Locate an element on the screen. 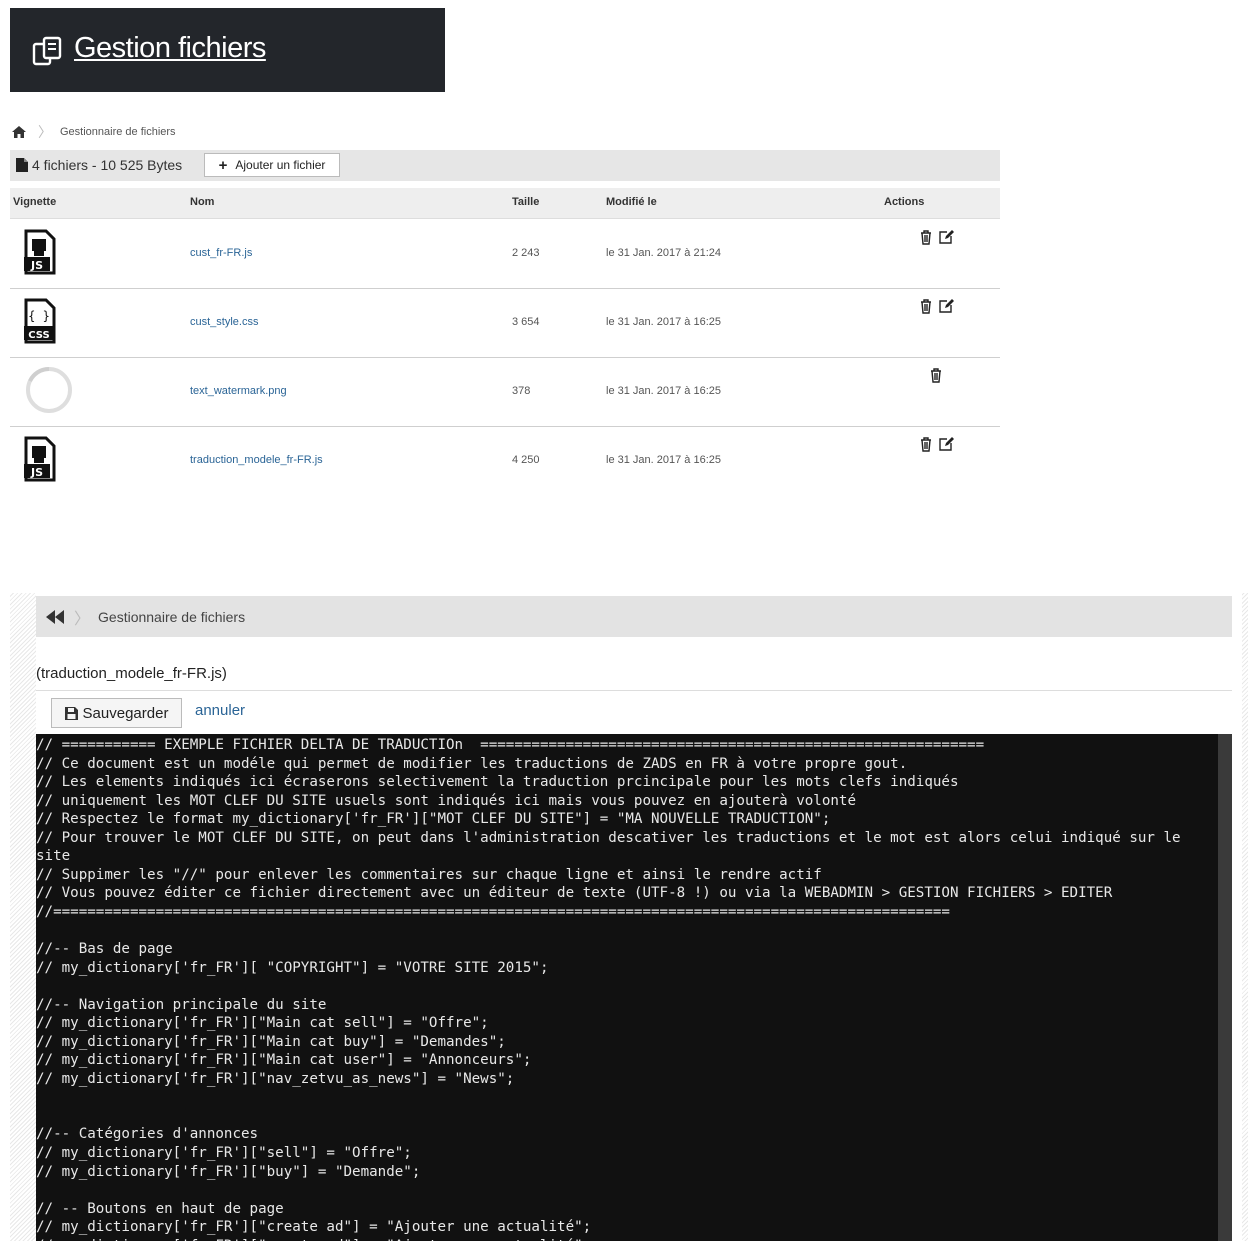 The image size is (1248, 1241). col-name: Nom is located at coordinates (202, 202).